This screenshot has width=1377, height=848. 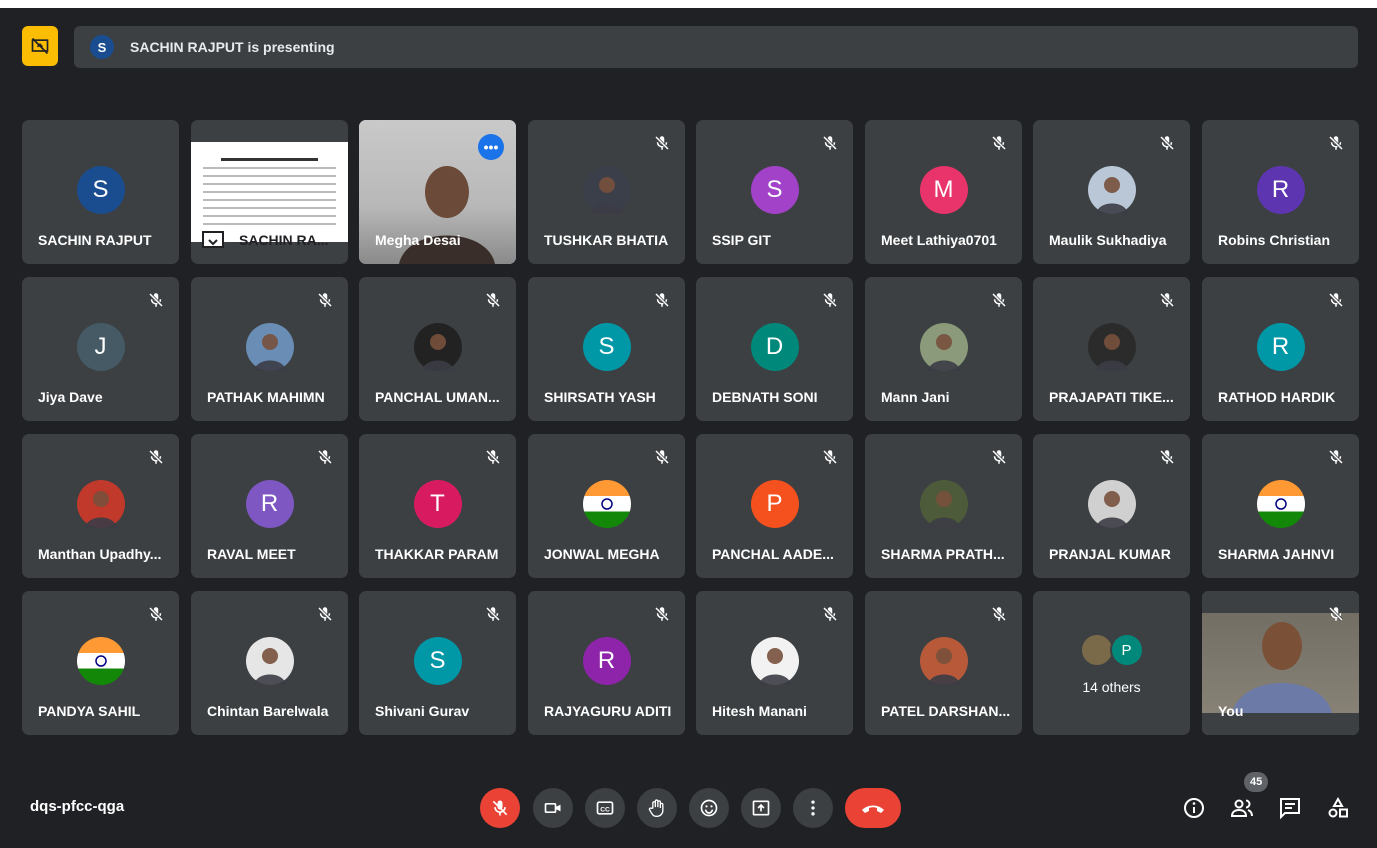 I want to click on participant-tile: P 14 others, so click(x=1111, y=663).